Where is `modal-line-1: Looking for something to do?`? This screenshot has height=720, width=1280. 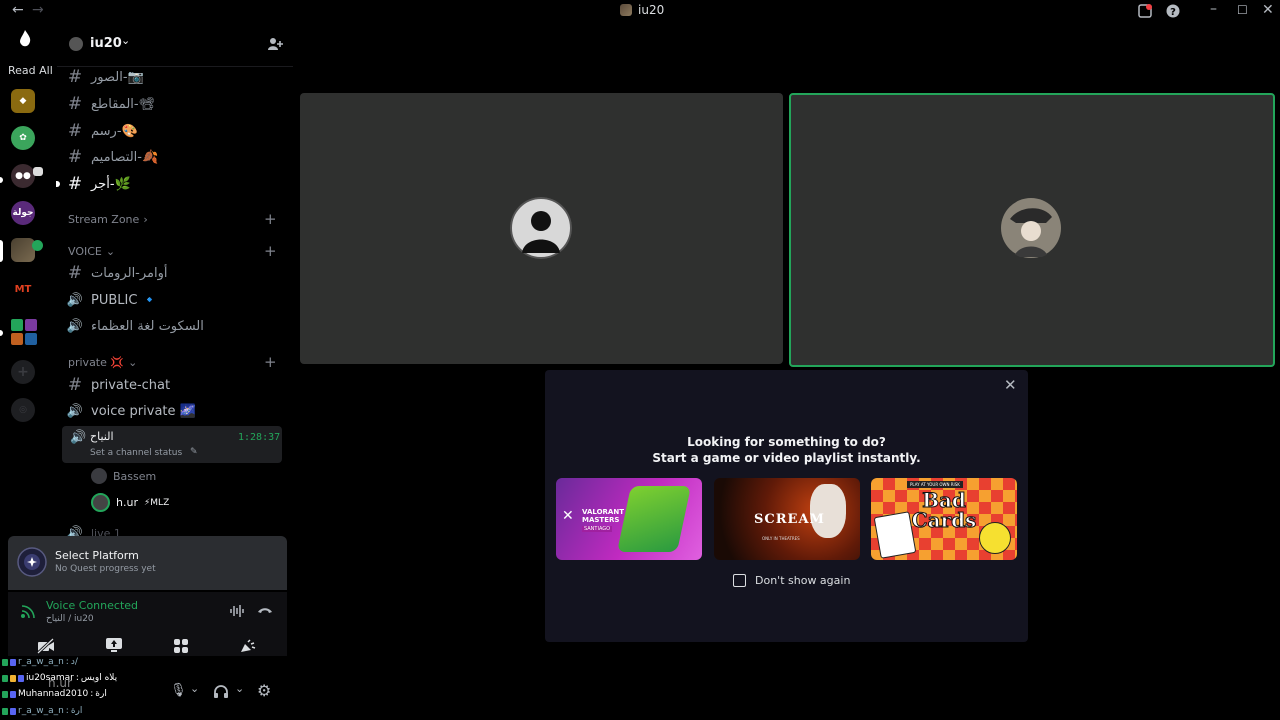
modal-line-1: Looking for something to do? is located at coordinates (786, 442).